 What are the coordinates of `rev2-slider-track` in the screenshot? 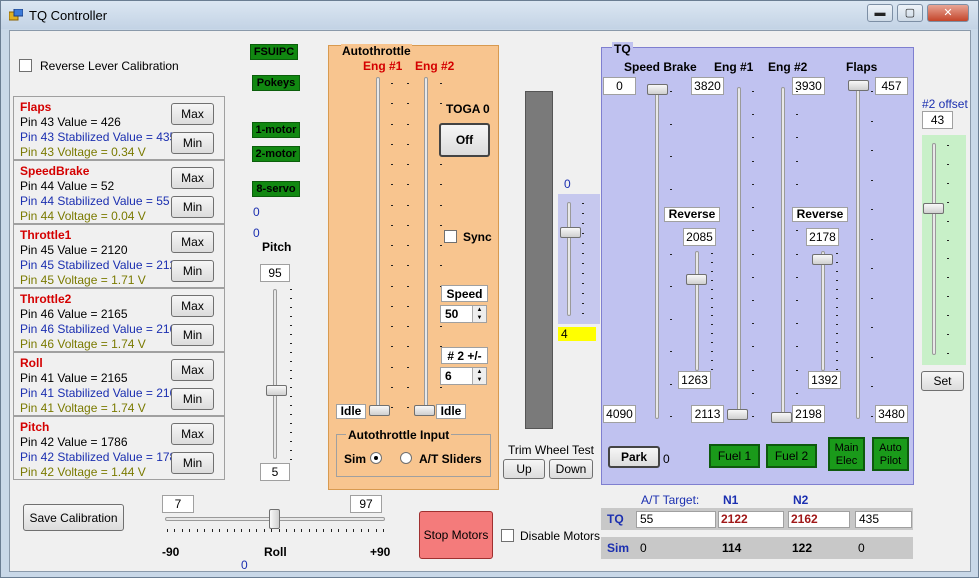 It's located at (823, 311).